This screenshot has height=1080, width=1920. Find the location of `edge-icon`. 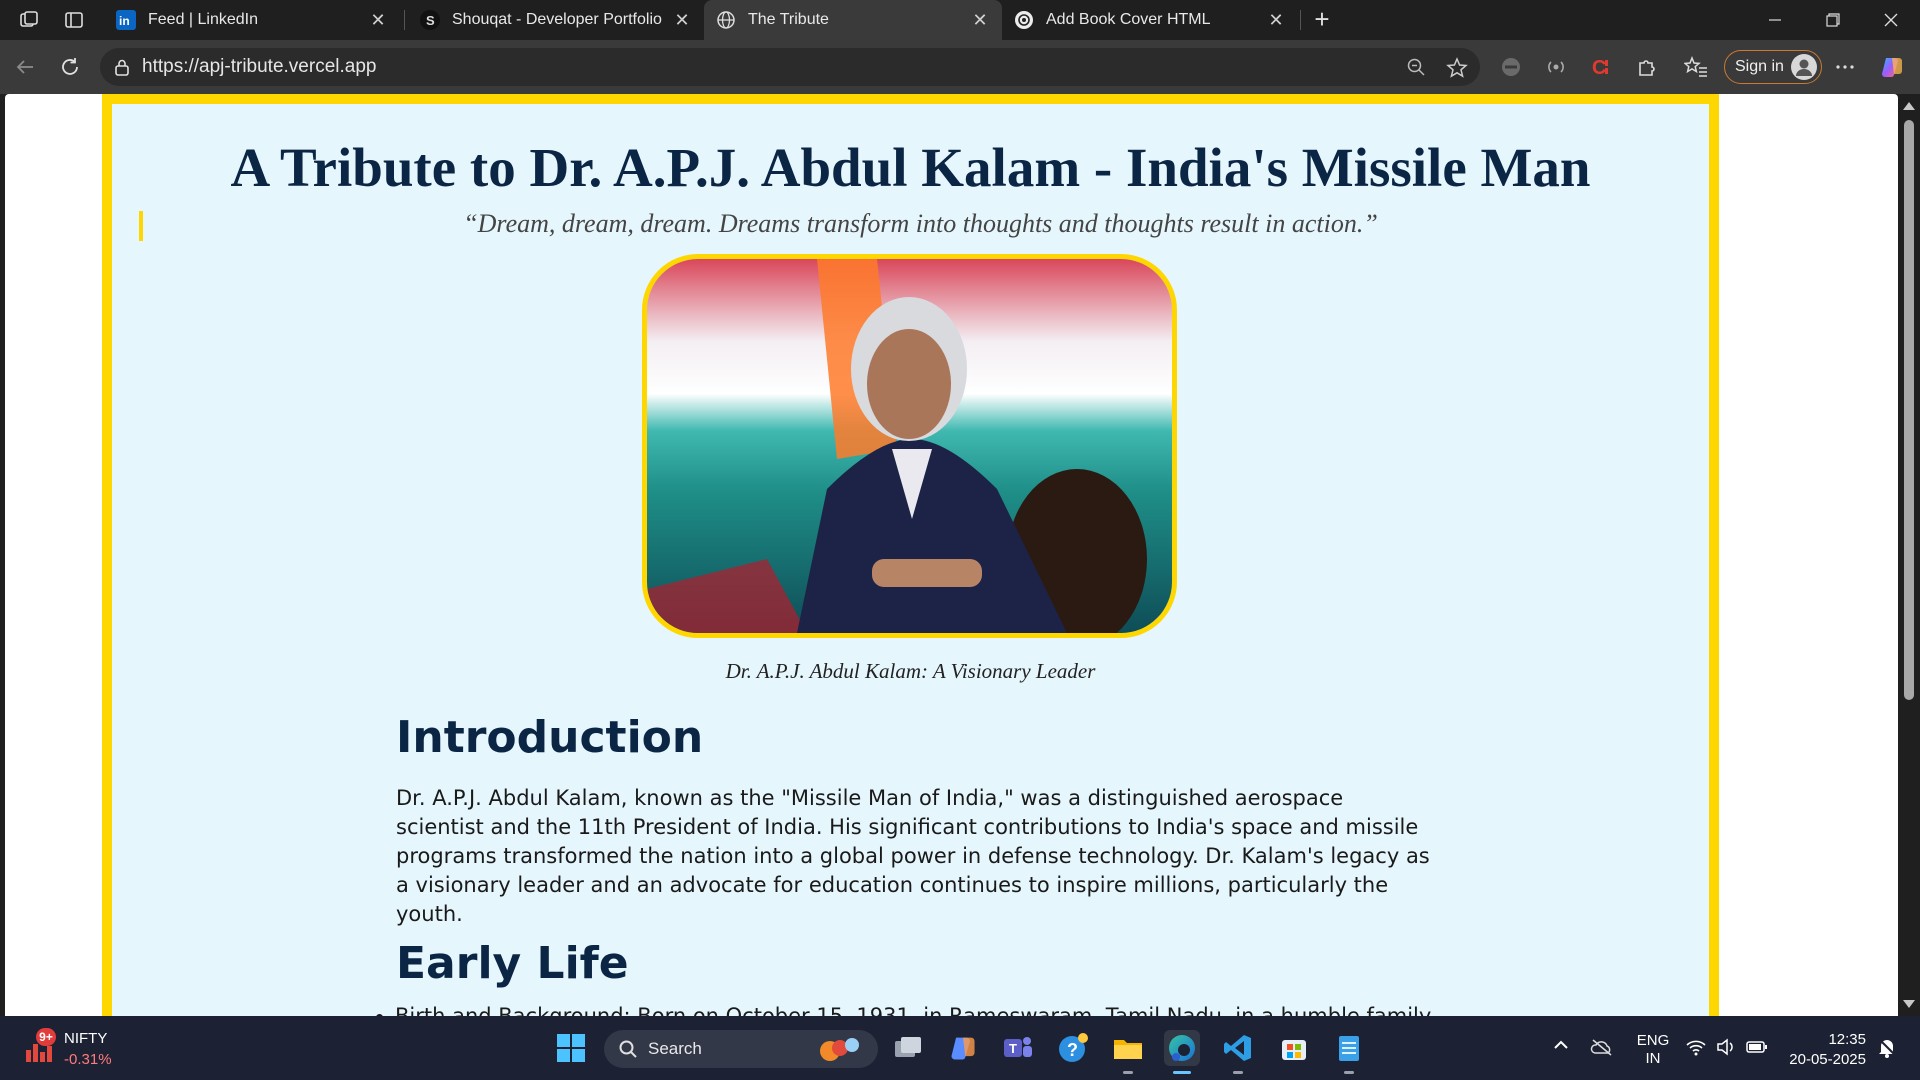

edge-icon is located at coordinates (1182, 1052).